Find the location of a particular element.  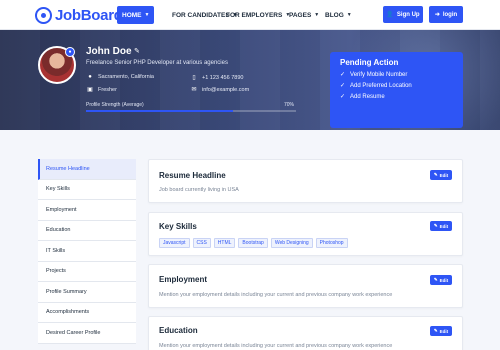

sidebar-item-accomplishments: Accomplishments is located at coordinates (87, 312).